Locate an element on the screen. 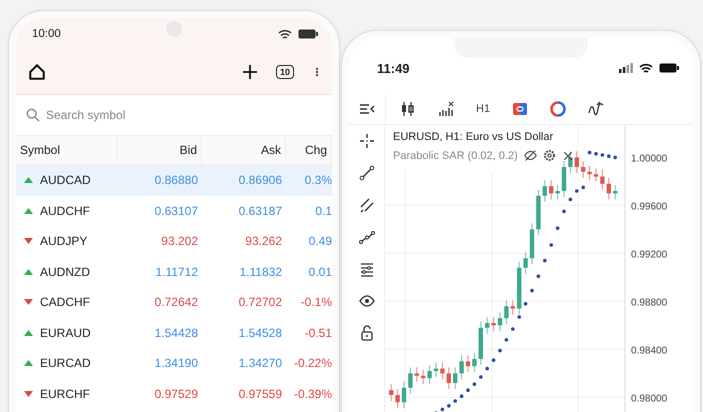 This screenshot has width=703, height=412. symbol-cell: EURAUD is located at coordinates (65, 333).